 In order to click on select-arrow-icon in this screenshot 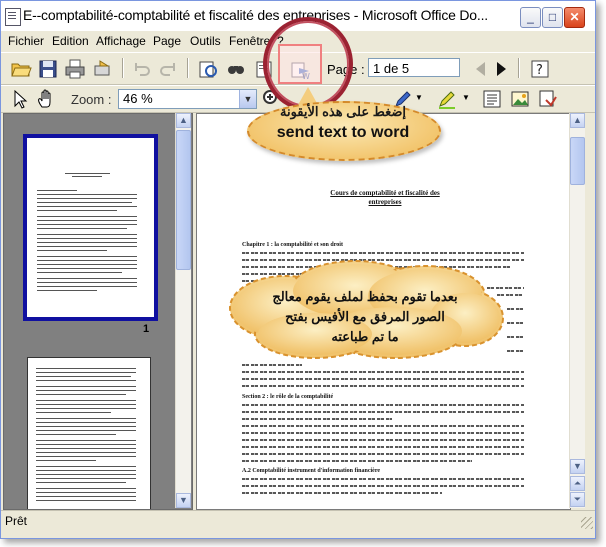, I will do `click(20, 99)`.